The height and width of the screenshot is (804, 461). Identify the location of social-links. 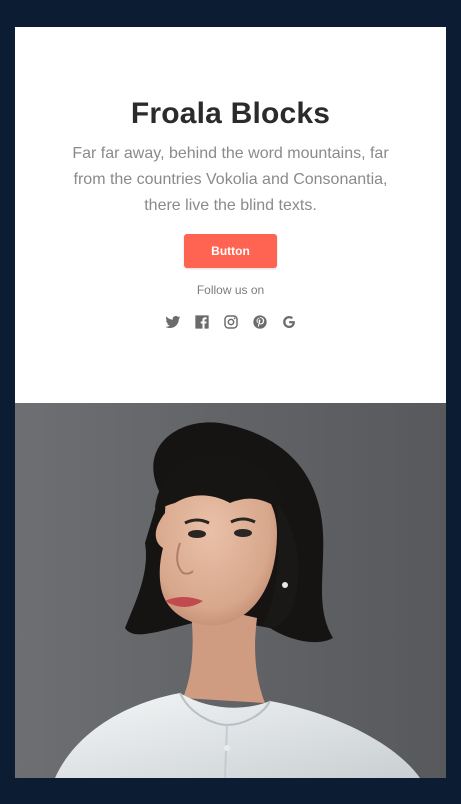
(230, 322).